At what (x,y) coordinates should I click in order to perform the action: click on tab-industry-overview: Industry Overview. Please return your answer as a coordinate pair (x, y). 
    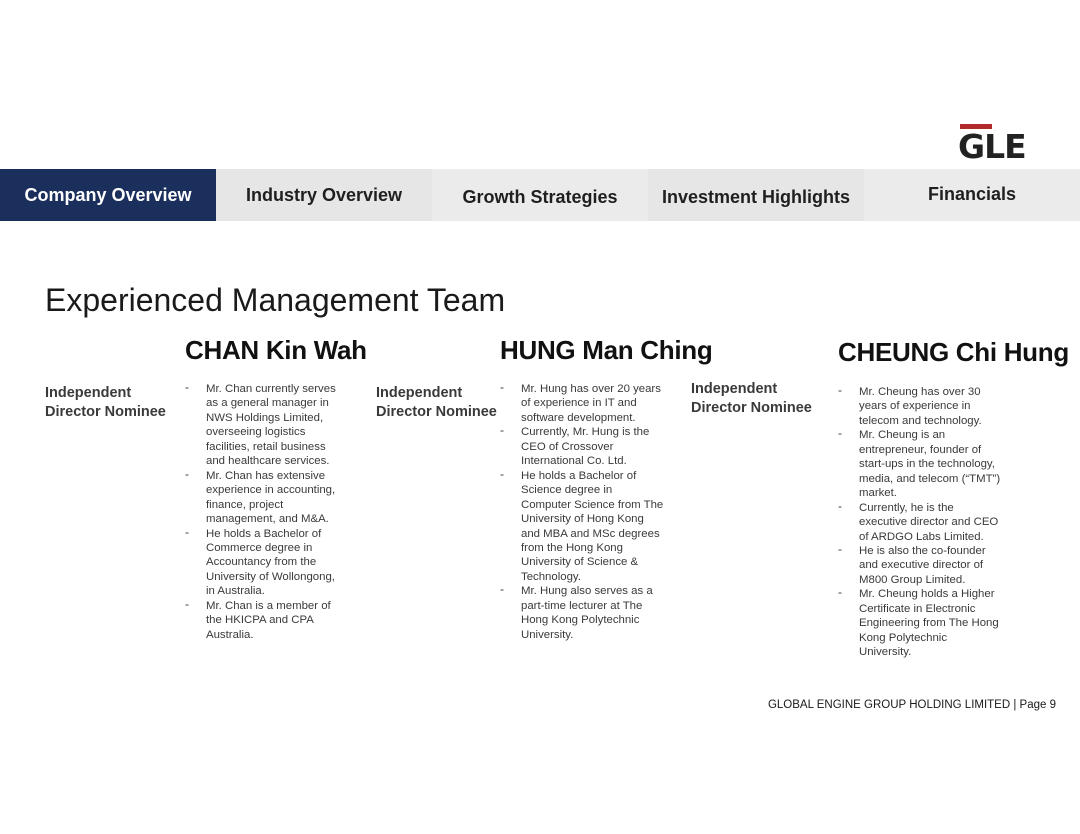
    Looking at the image, I should click on (324, 195).